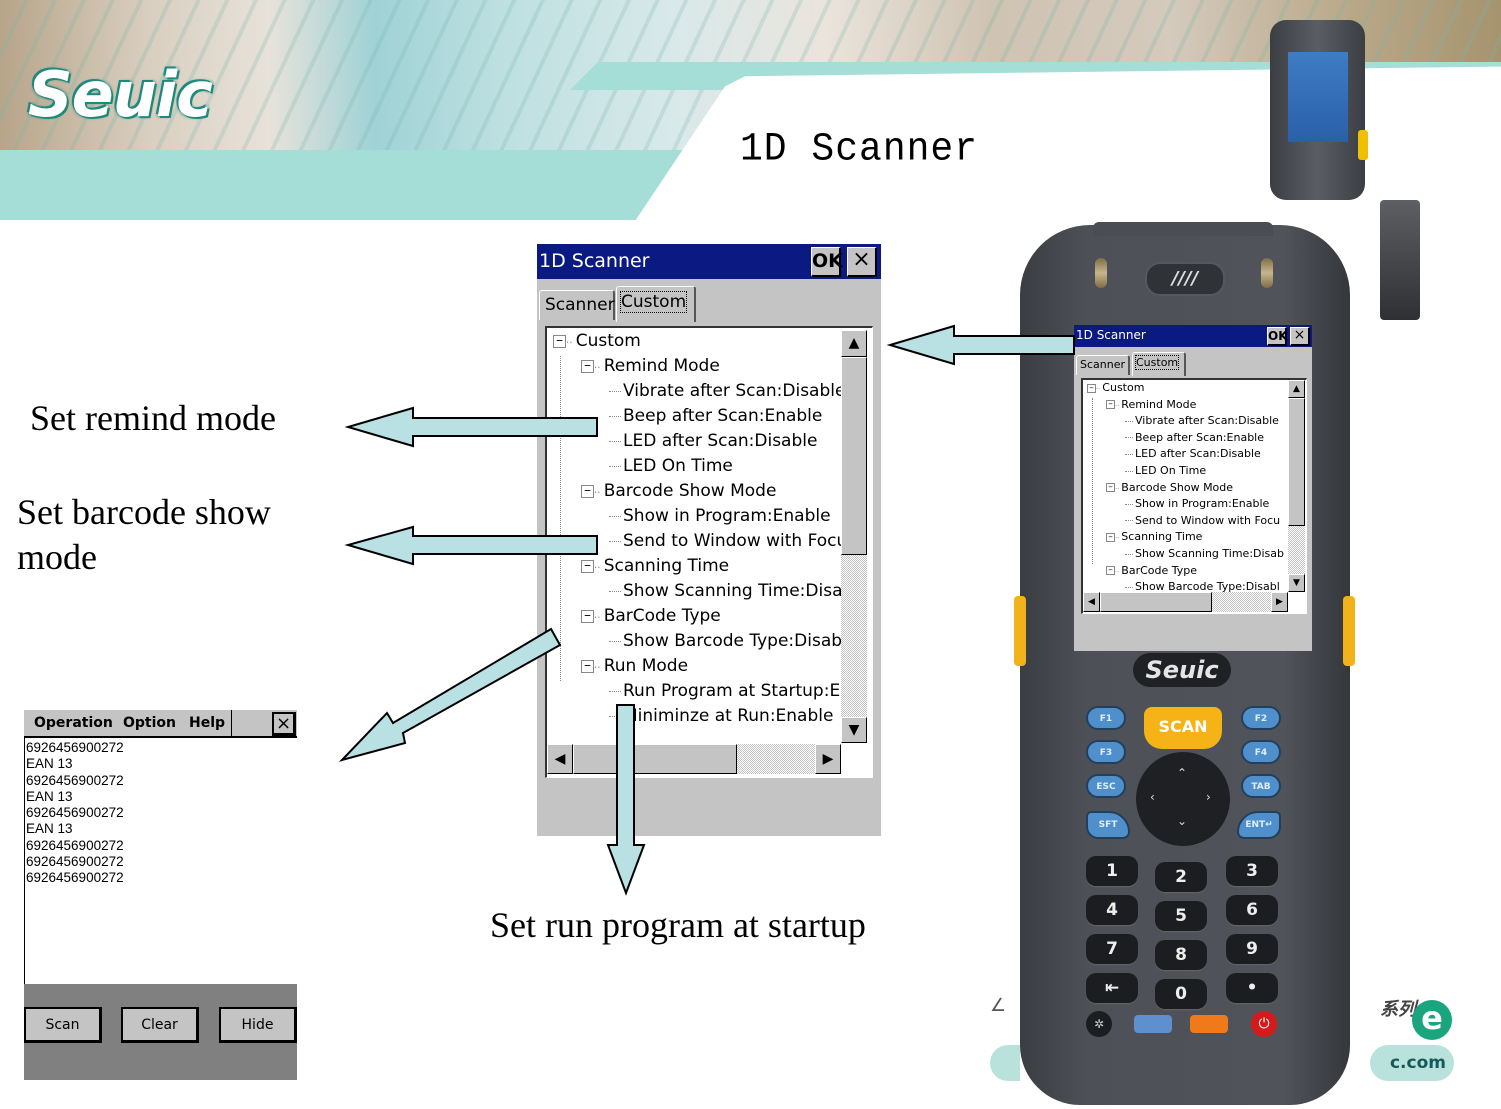 Image resolution: width=1501 pixels, height=1109 pixels. I want to click on arrow-to-main-dialog, so click(980, 345).